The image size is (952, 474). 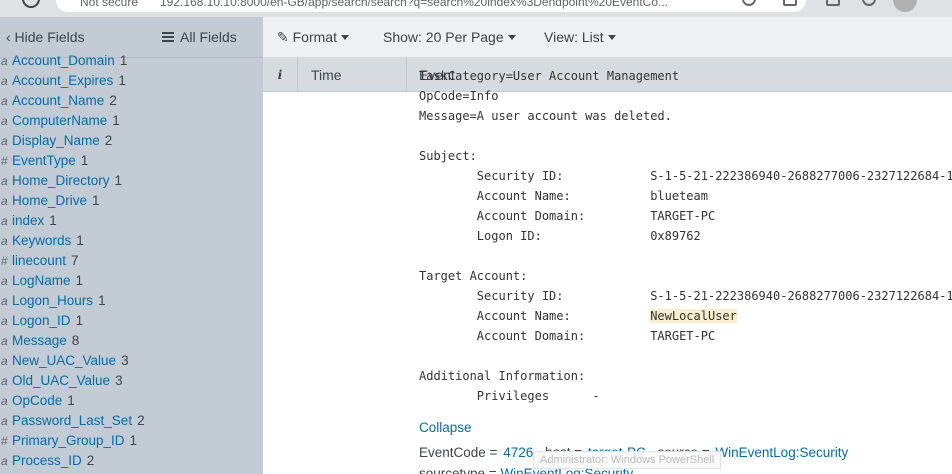 I want to click on event-line: OpCode=Info, so click(x=685, y=96).